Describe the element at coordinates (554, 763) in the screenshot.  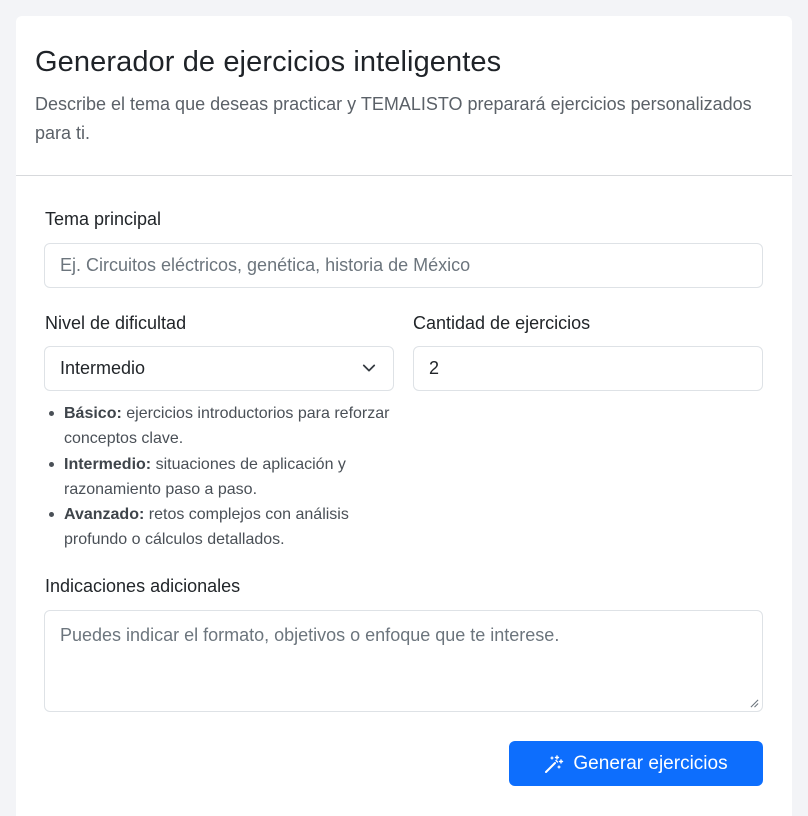
I see `magic-wand-icon` at that location.